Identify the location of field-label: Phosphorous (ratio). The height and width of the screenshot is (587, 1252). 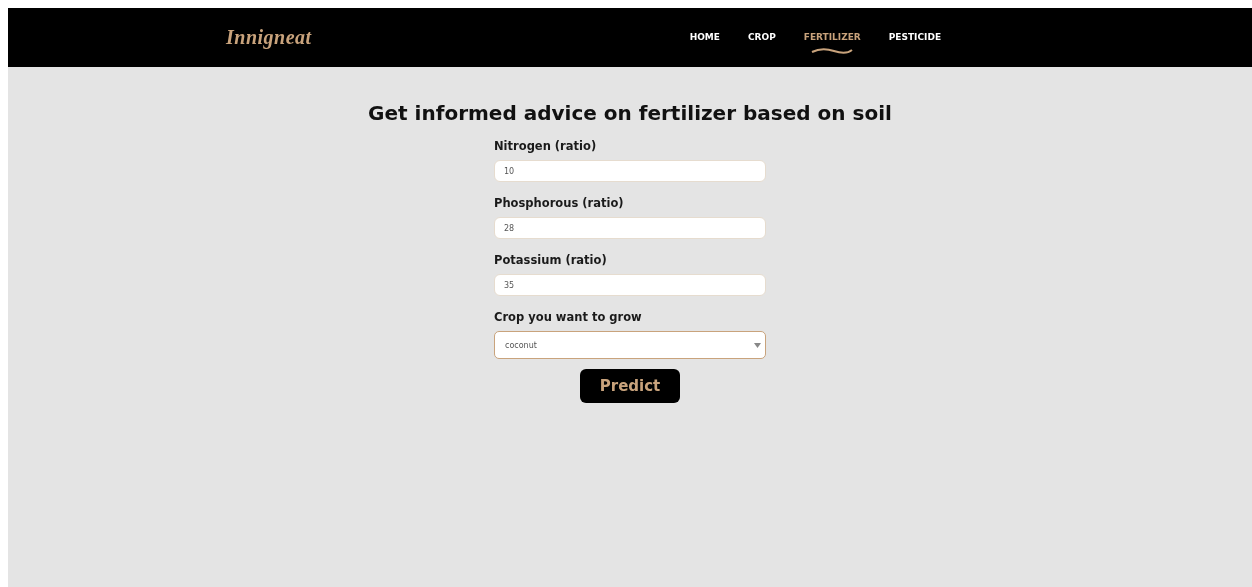
(559, 203).